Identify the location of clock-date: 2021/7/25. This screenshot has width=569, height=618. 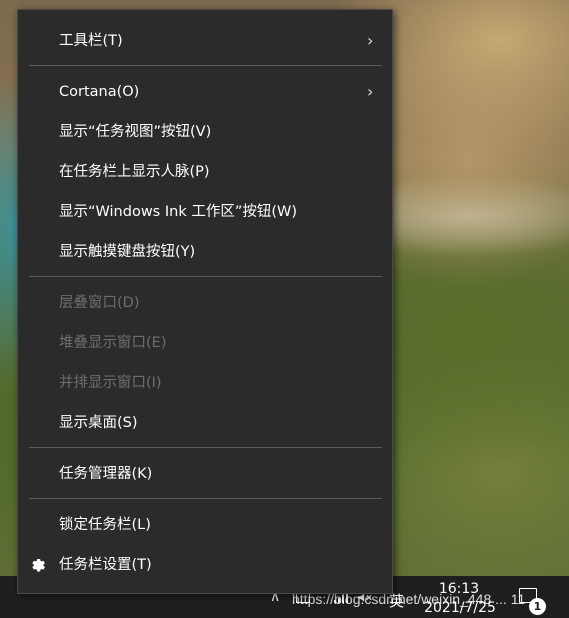
(460, 608).